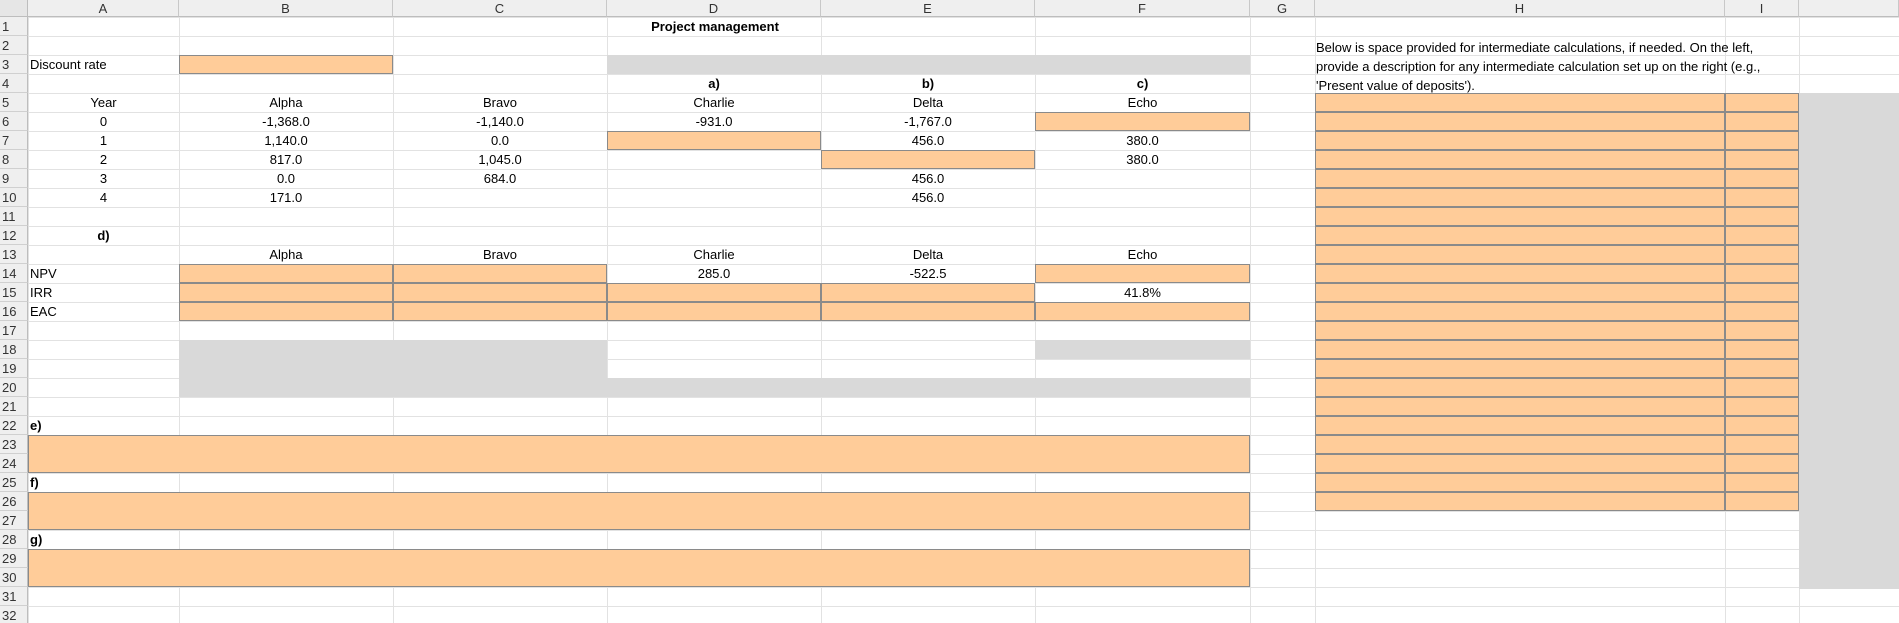 This screenshot has height=623, width=1899. Describe the element at coordinates (14, 425) in the screenshot. I see `row-header: 22` at that location.